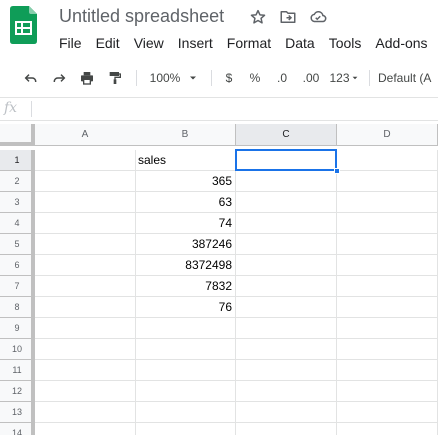 The image size is (438, 435). What do you see at coordinates (17, 349) in the screenshot?
I see `row-header-10: 10` at bounding box center [17, 349].